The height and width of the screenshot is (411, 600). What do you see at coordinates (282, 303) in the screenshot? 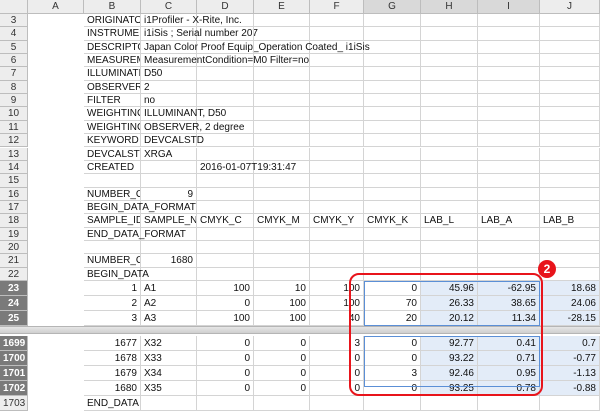
I see `table-cell-d24: 100` at bounding box center [282, 303].